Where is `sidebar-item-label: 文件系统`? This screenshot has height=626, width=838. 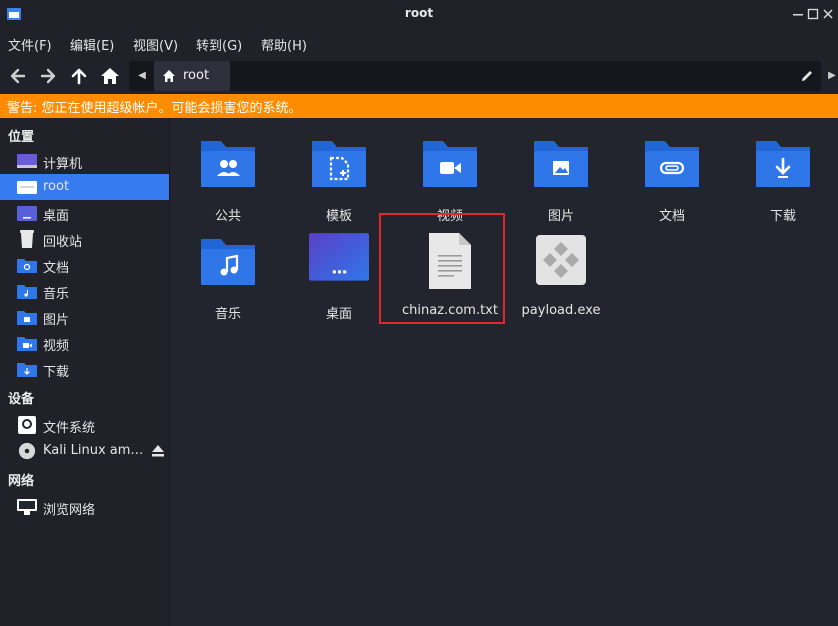 sidebar-item-label: 文件系统 is located at coordinates (69, 428).